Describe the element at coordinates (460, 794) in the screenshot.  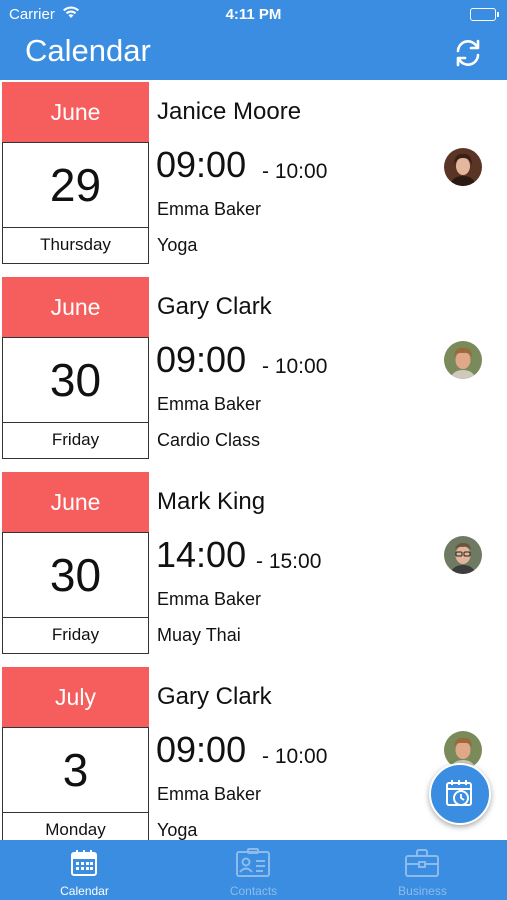
I see `new-appointment-button` at that location.